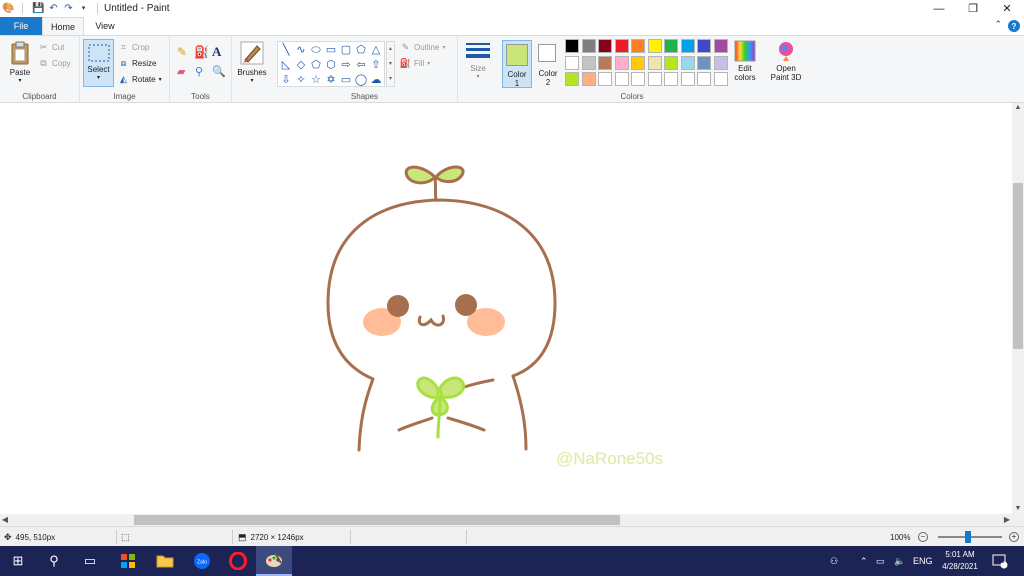 This screenshot has height=576, width=1024. I want to click on curve-shape-icon: ∿, so click(301, 50).